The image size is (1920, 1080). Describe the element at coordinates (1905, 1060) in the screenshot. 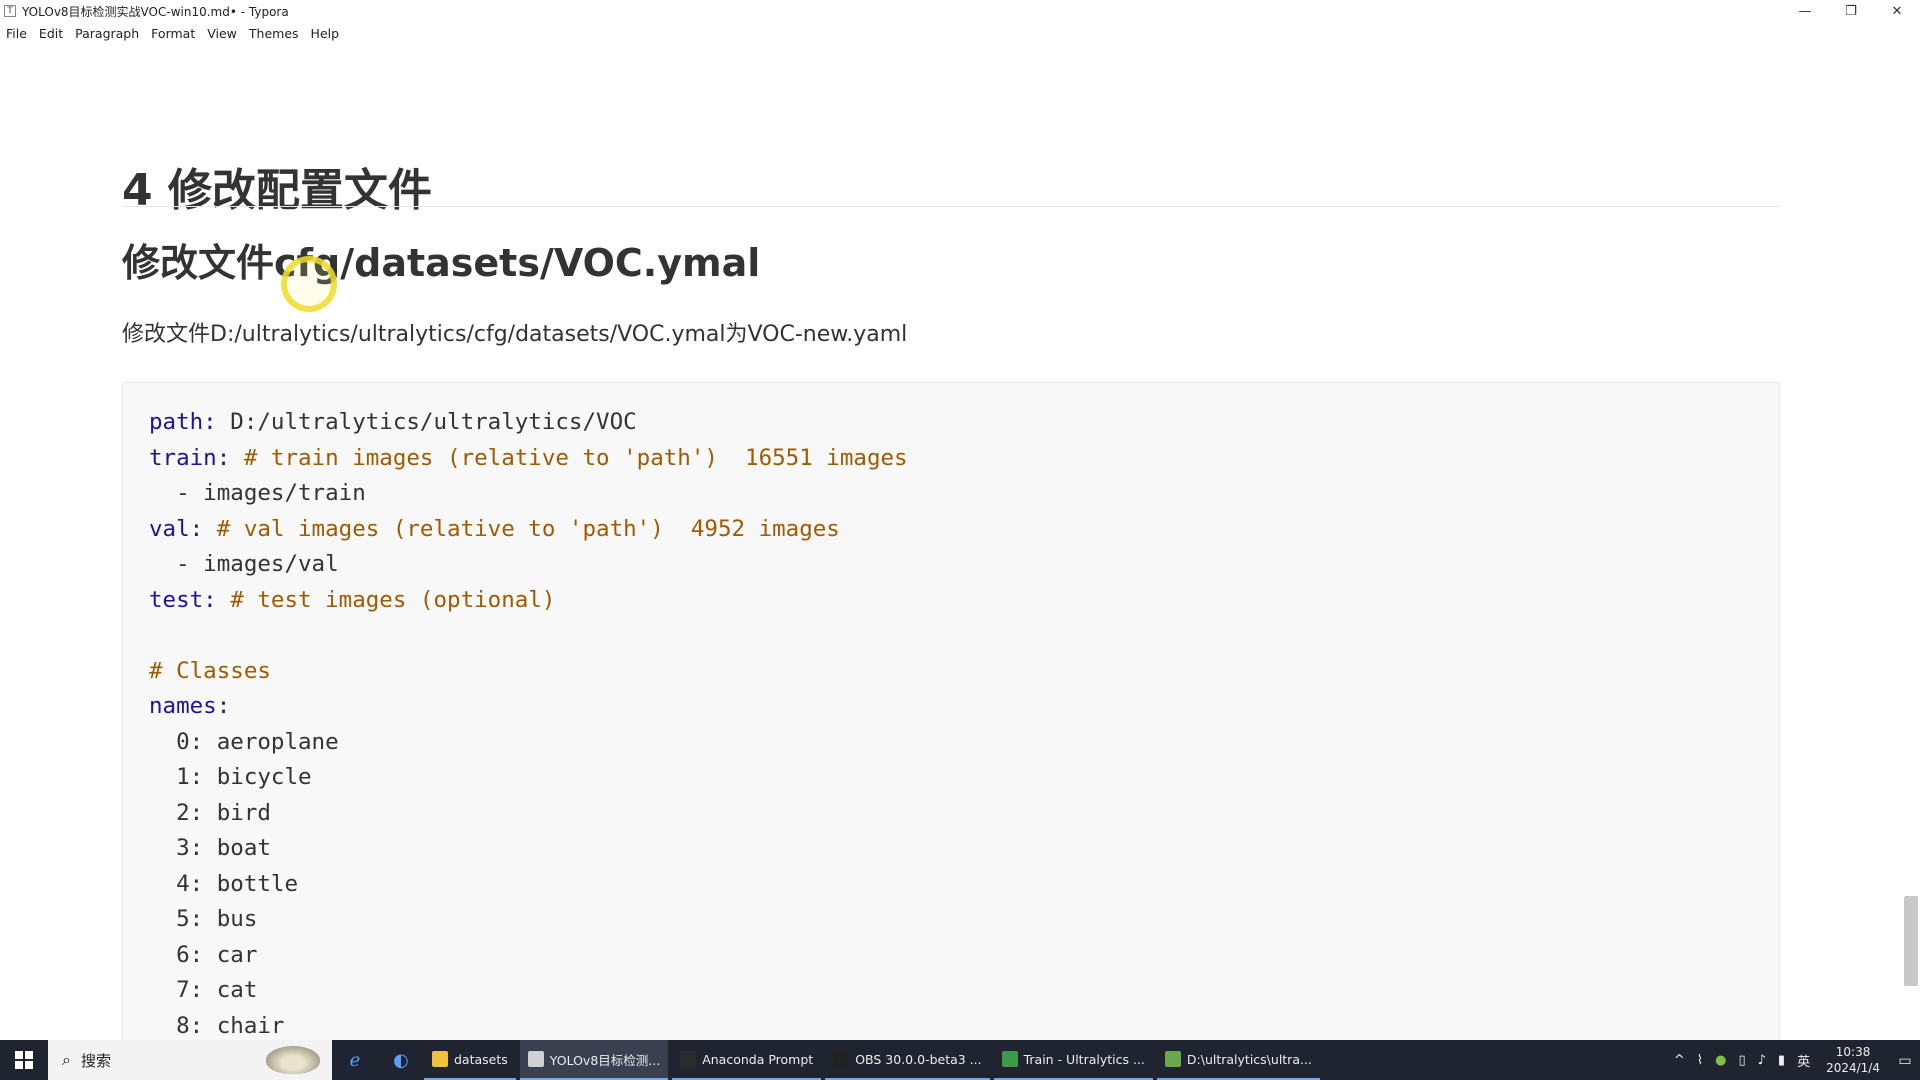

I see `notification-icon: ▭` at that location.